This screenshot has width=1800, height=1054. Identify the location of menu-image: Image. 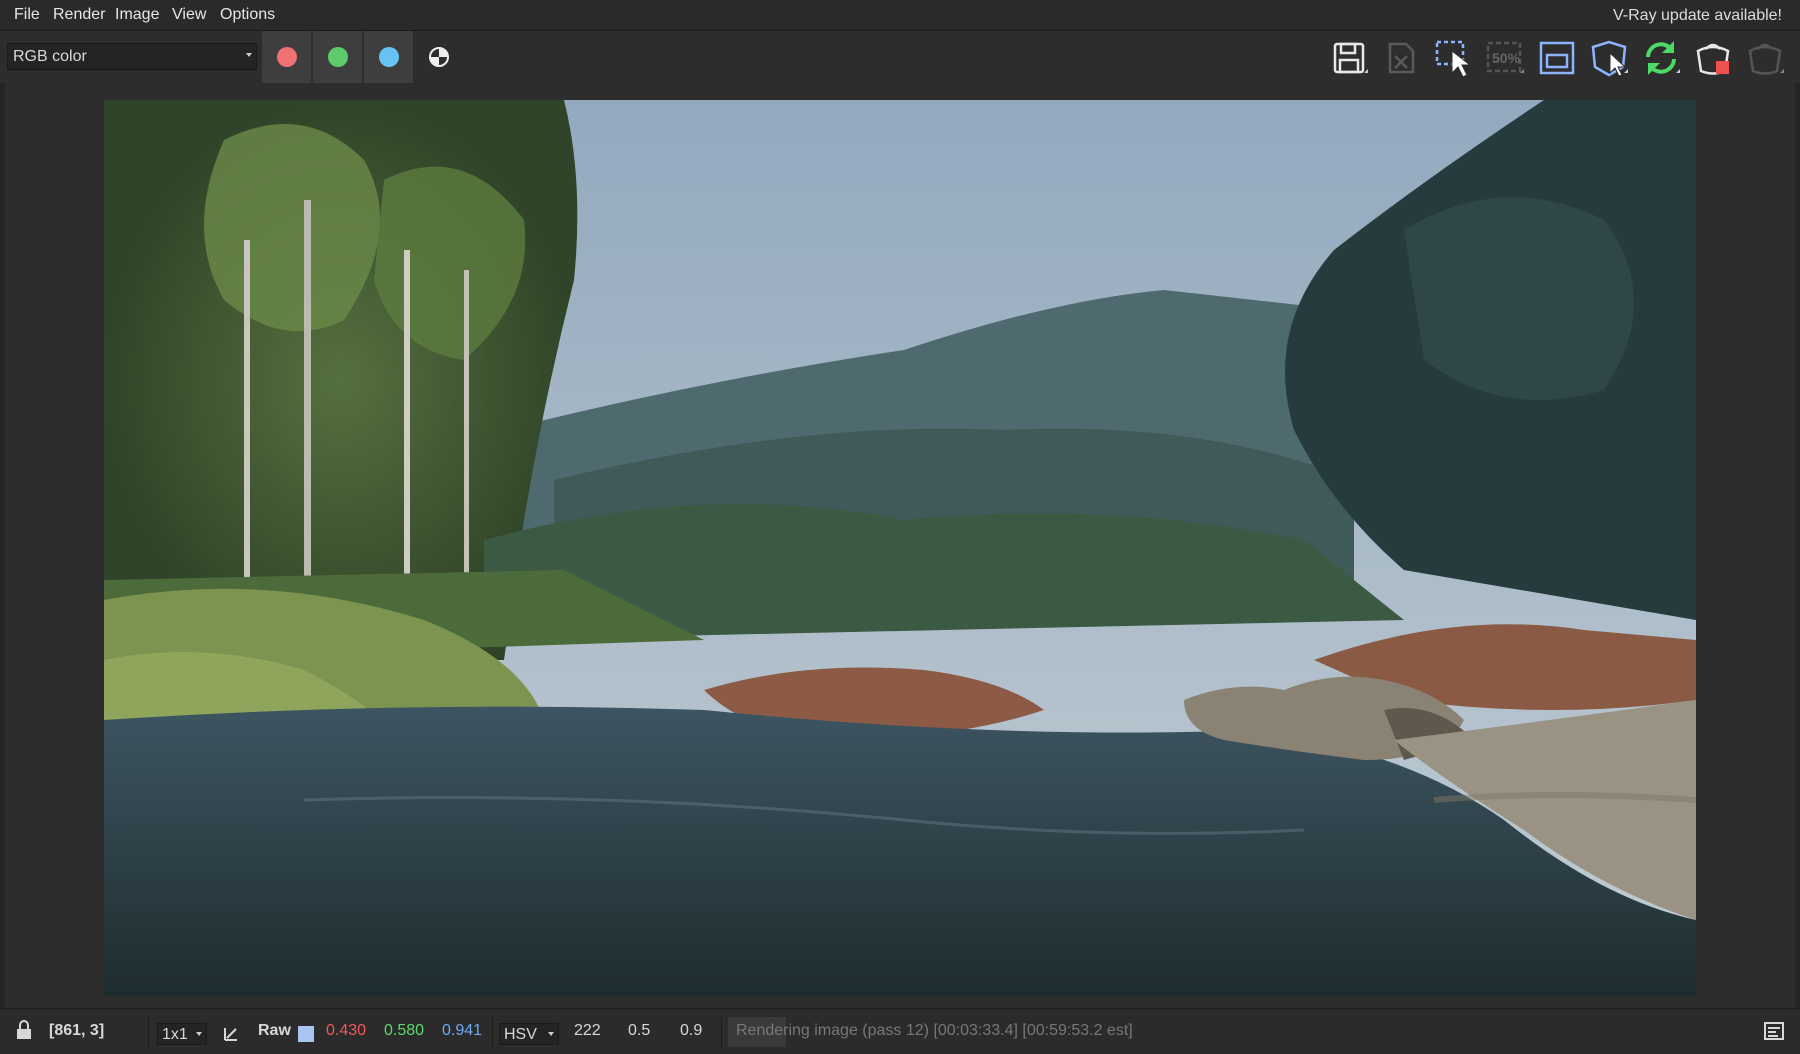
(137, 15).